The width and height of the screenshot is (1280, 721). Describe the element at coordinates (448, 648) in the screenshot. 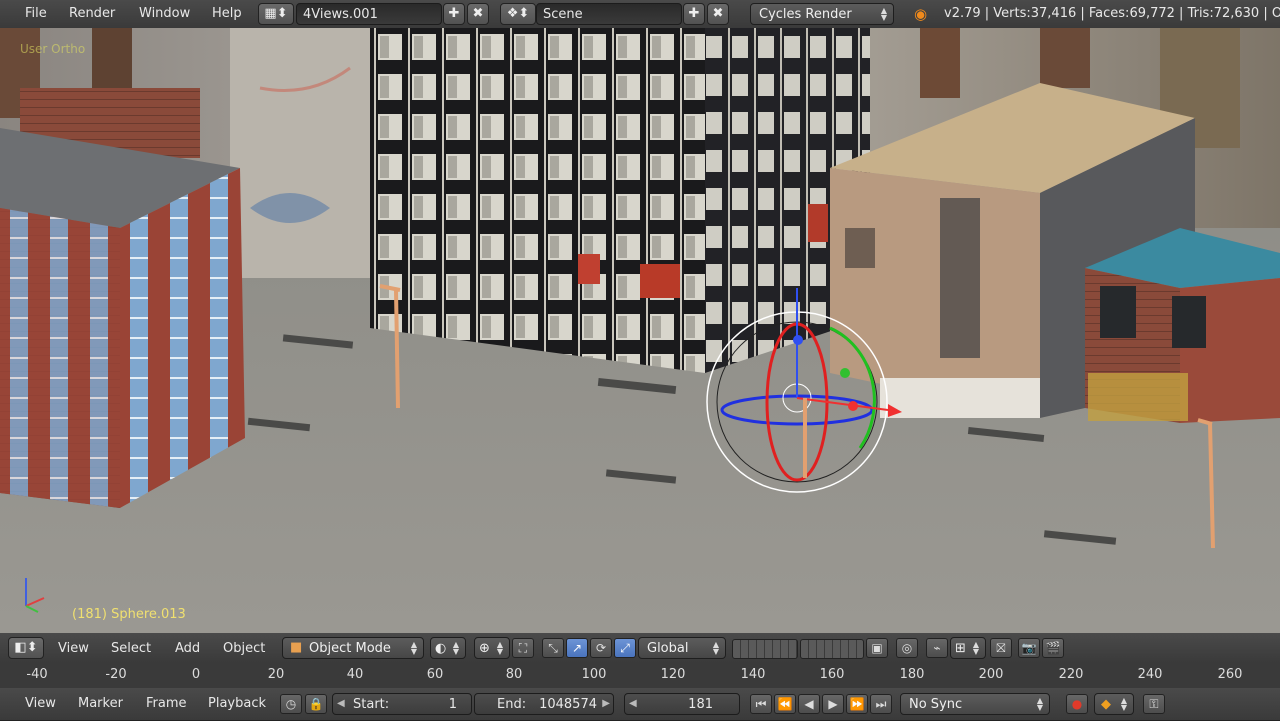

I see `viewport-shading-dropdown: ◐ ▲ ▼` at that location.